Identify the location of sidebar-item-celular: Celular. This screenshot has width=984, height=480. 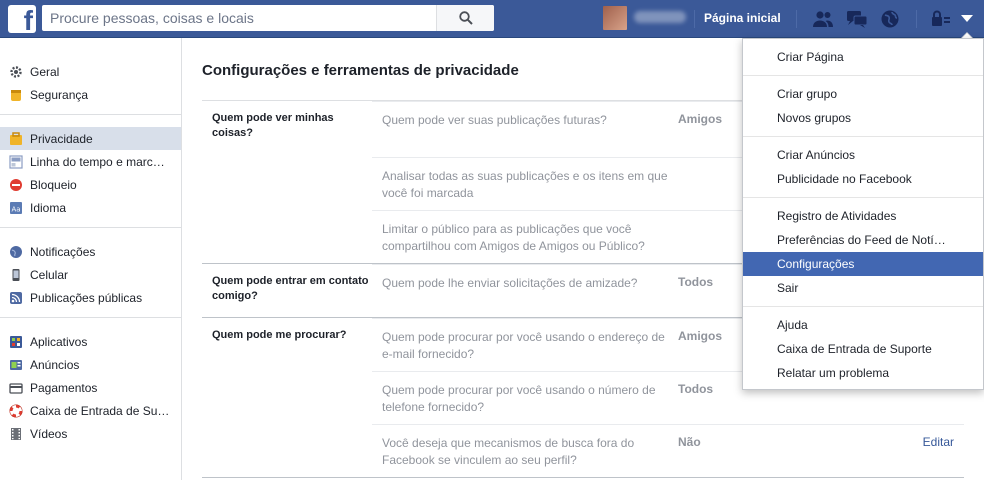
(90, 274).